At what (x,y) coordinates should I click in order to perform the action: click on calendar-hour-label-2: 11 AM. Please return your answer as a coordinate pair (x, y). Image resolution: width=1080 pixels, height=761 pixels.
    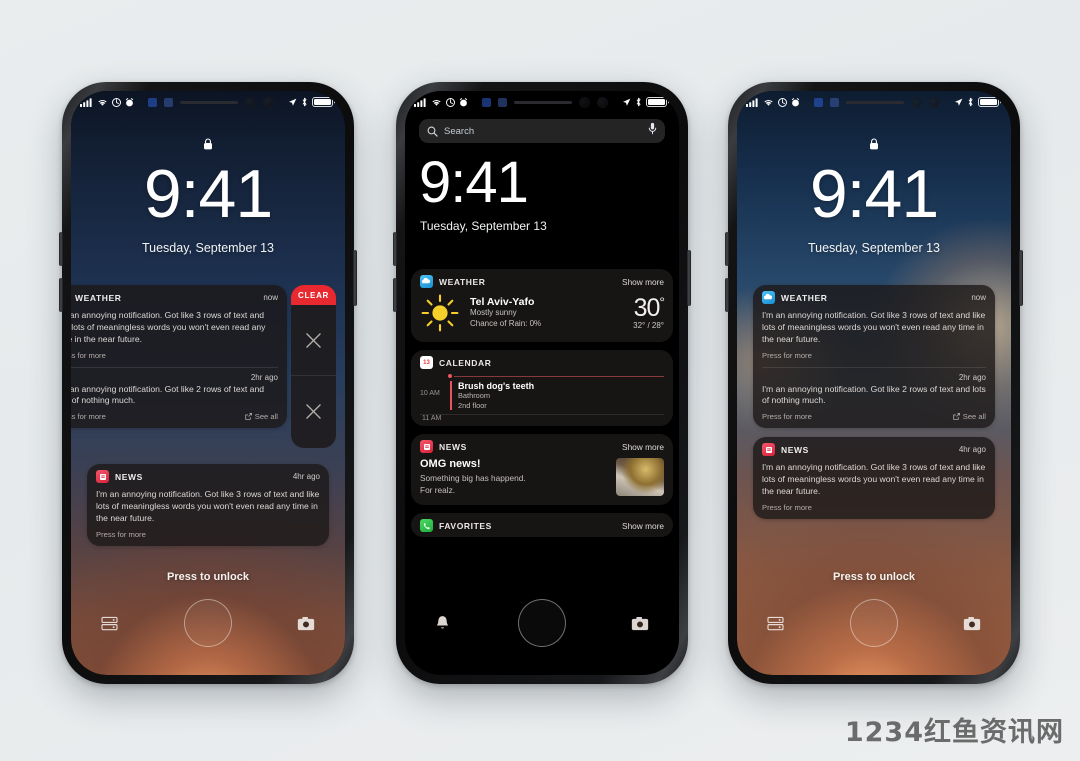
    Looking at the image, I should click on (432, 419).